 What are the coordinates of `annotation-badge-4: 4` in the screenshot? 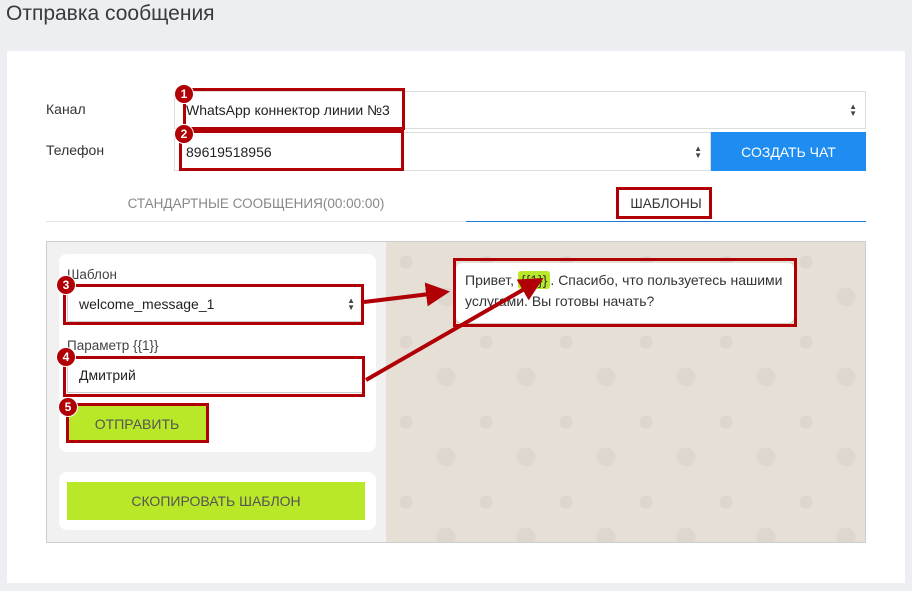 It's located at (66, 357).